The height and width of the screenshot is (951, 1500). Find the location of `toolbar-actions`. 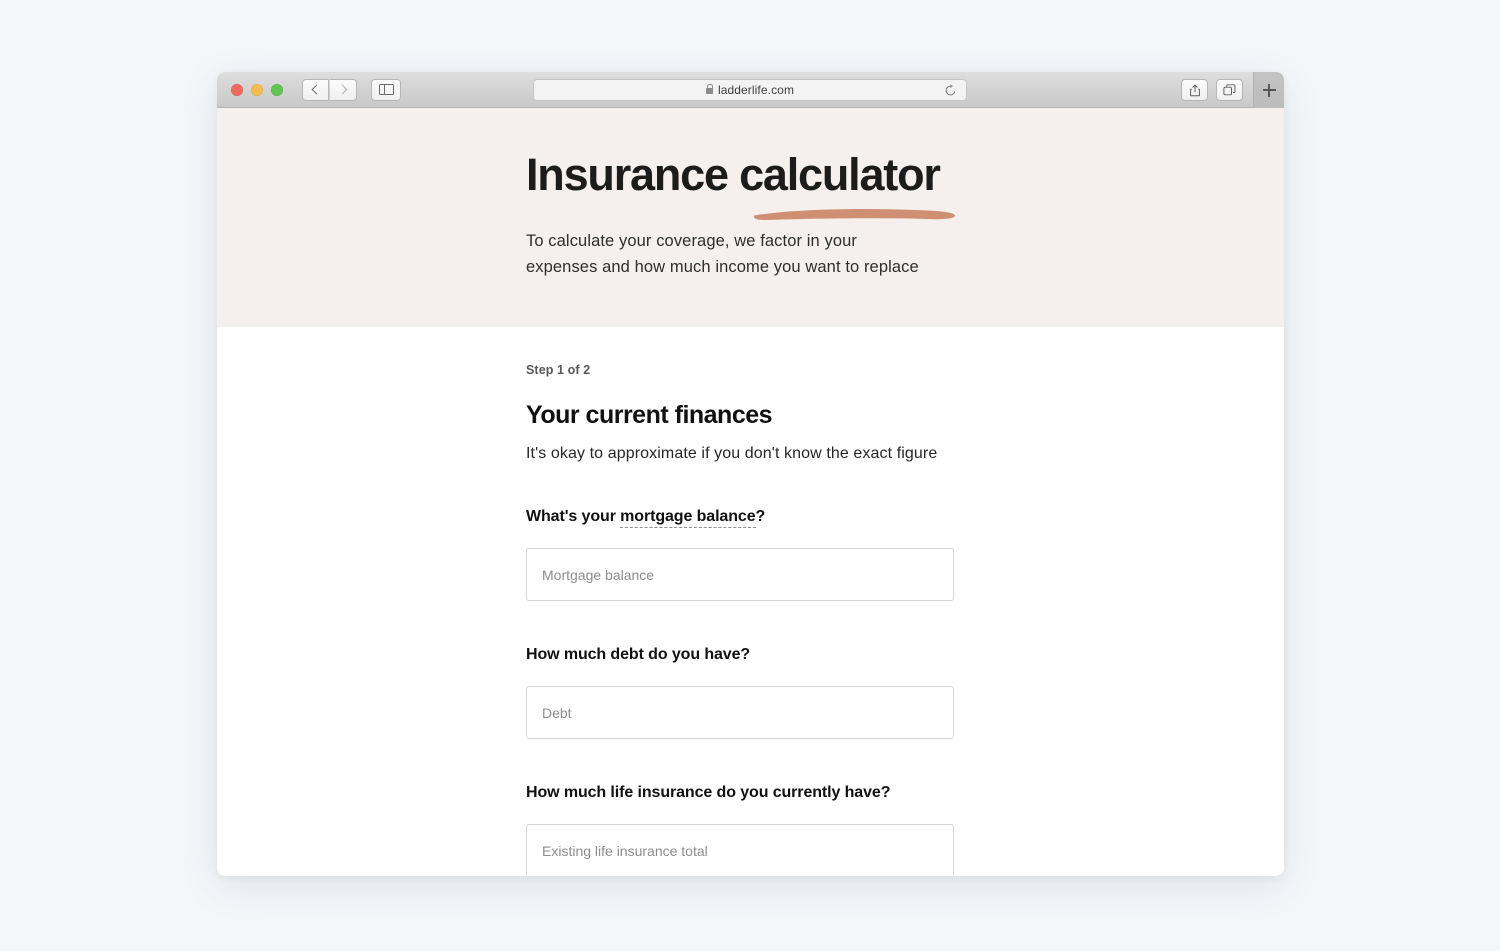

toolbar-actions is located at coordinates (1212, 90).